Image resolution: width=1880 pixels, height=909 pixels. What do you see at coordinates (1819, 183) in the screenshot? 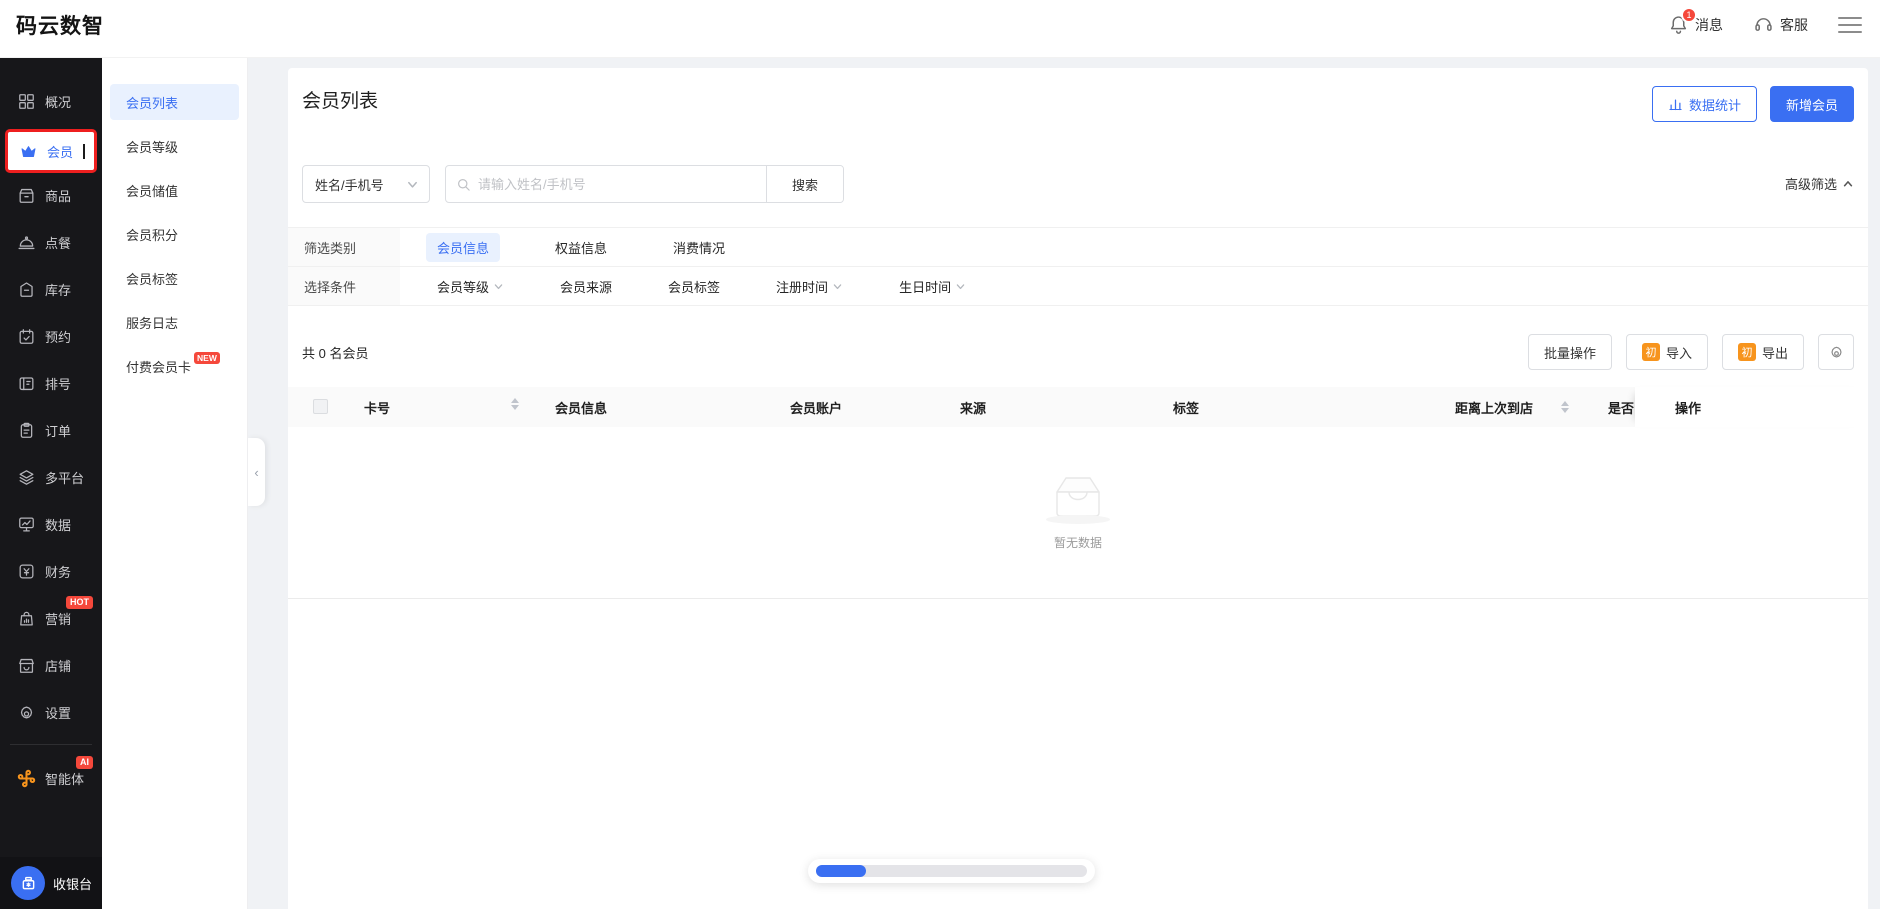
I see `advanced-filter-toggle: 高级筛选` at bounding box center [1819, 183].